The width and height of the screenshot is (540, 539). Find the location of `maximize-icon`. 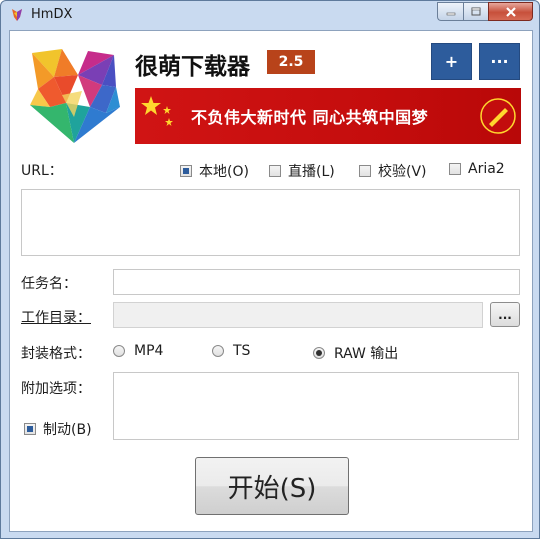

maximize-icon is located at coordinates (476, 11).